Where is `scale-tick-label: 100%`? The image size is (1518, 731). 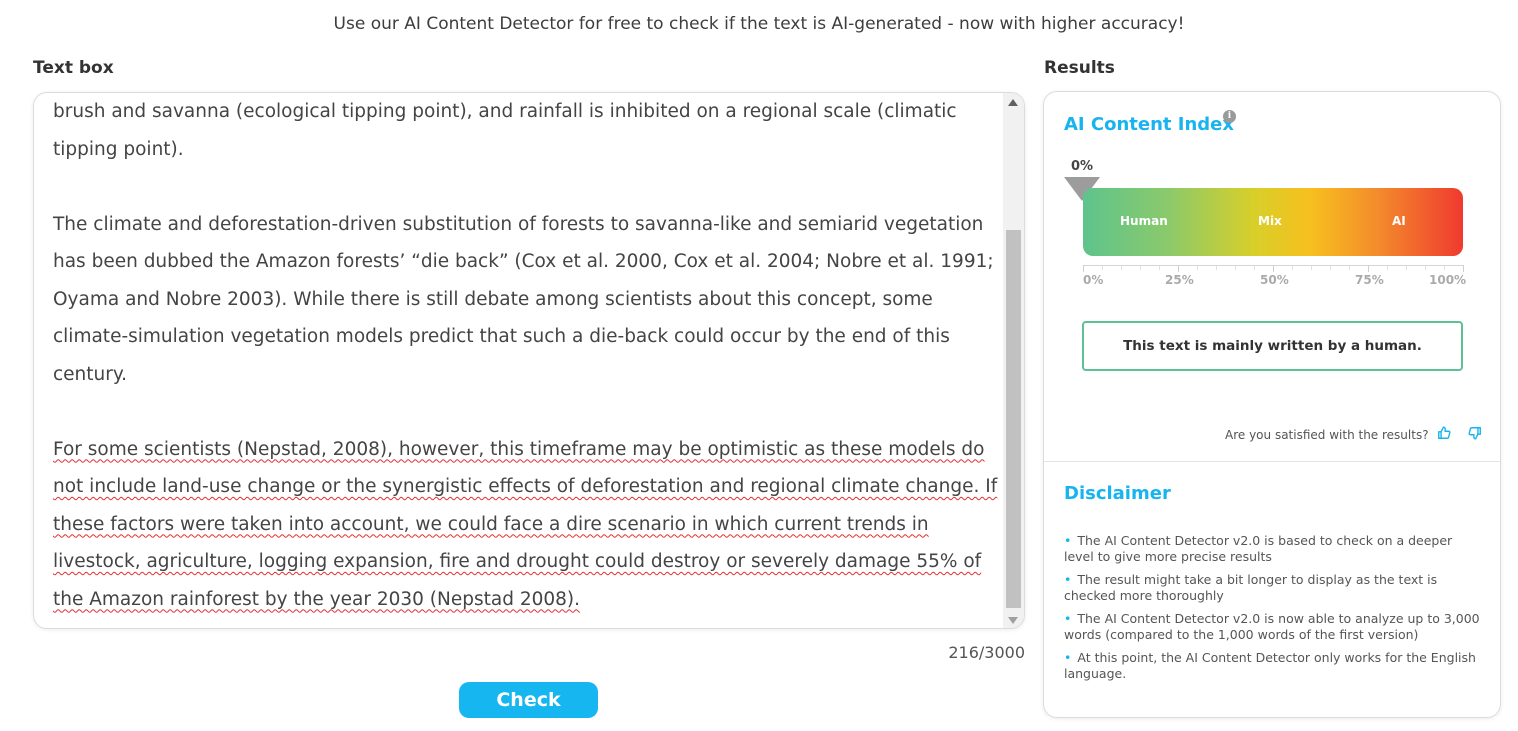
scale-tick-label: 100% is located at coordinates (1448, 280).